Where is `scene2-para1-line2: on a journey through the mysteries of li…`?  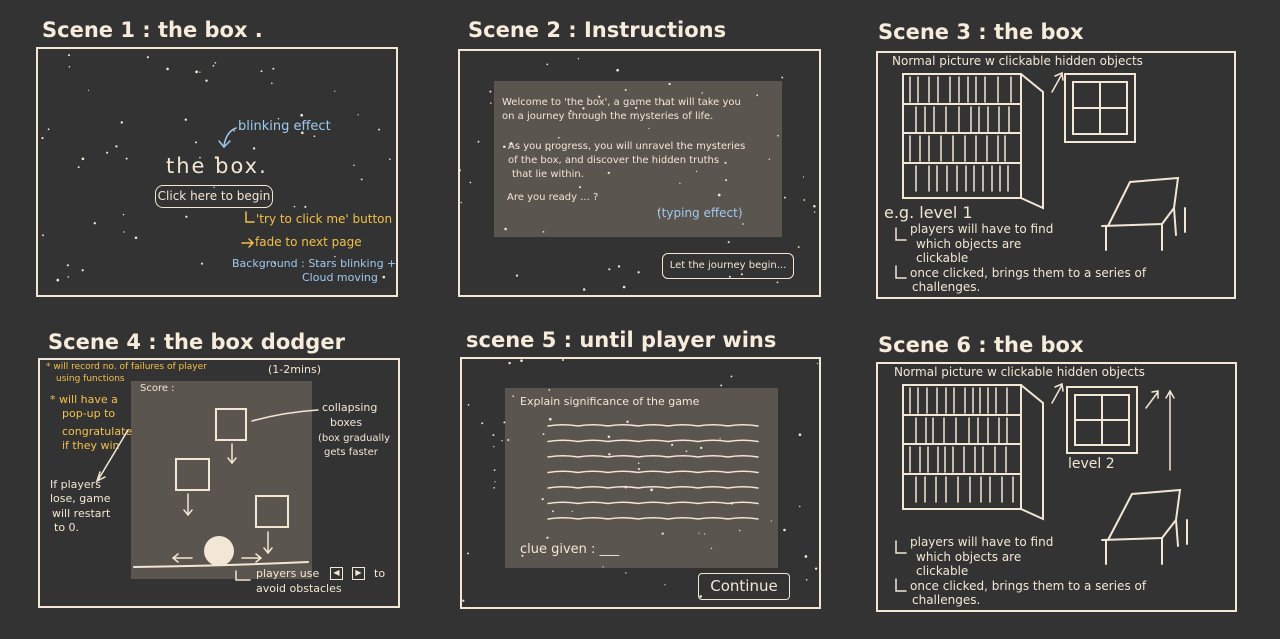 scene2-para1-line2: on a journey through the mysteries of li… is located at coordinates (608, 116).